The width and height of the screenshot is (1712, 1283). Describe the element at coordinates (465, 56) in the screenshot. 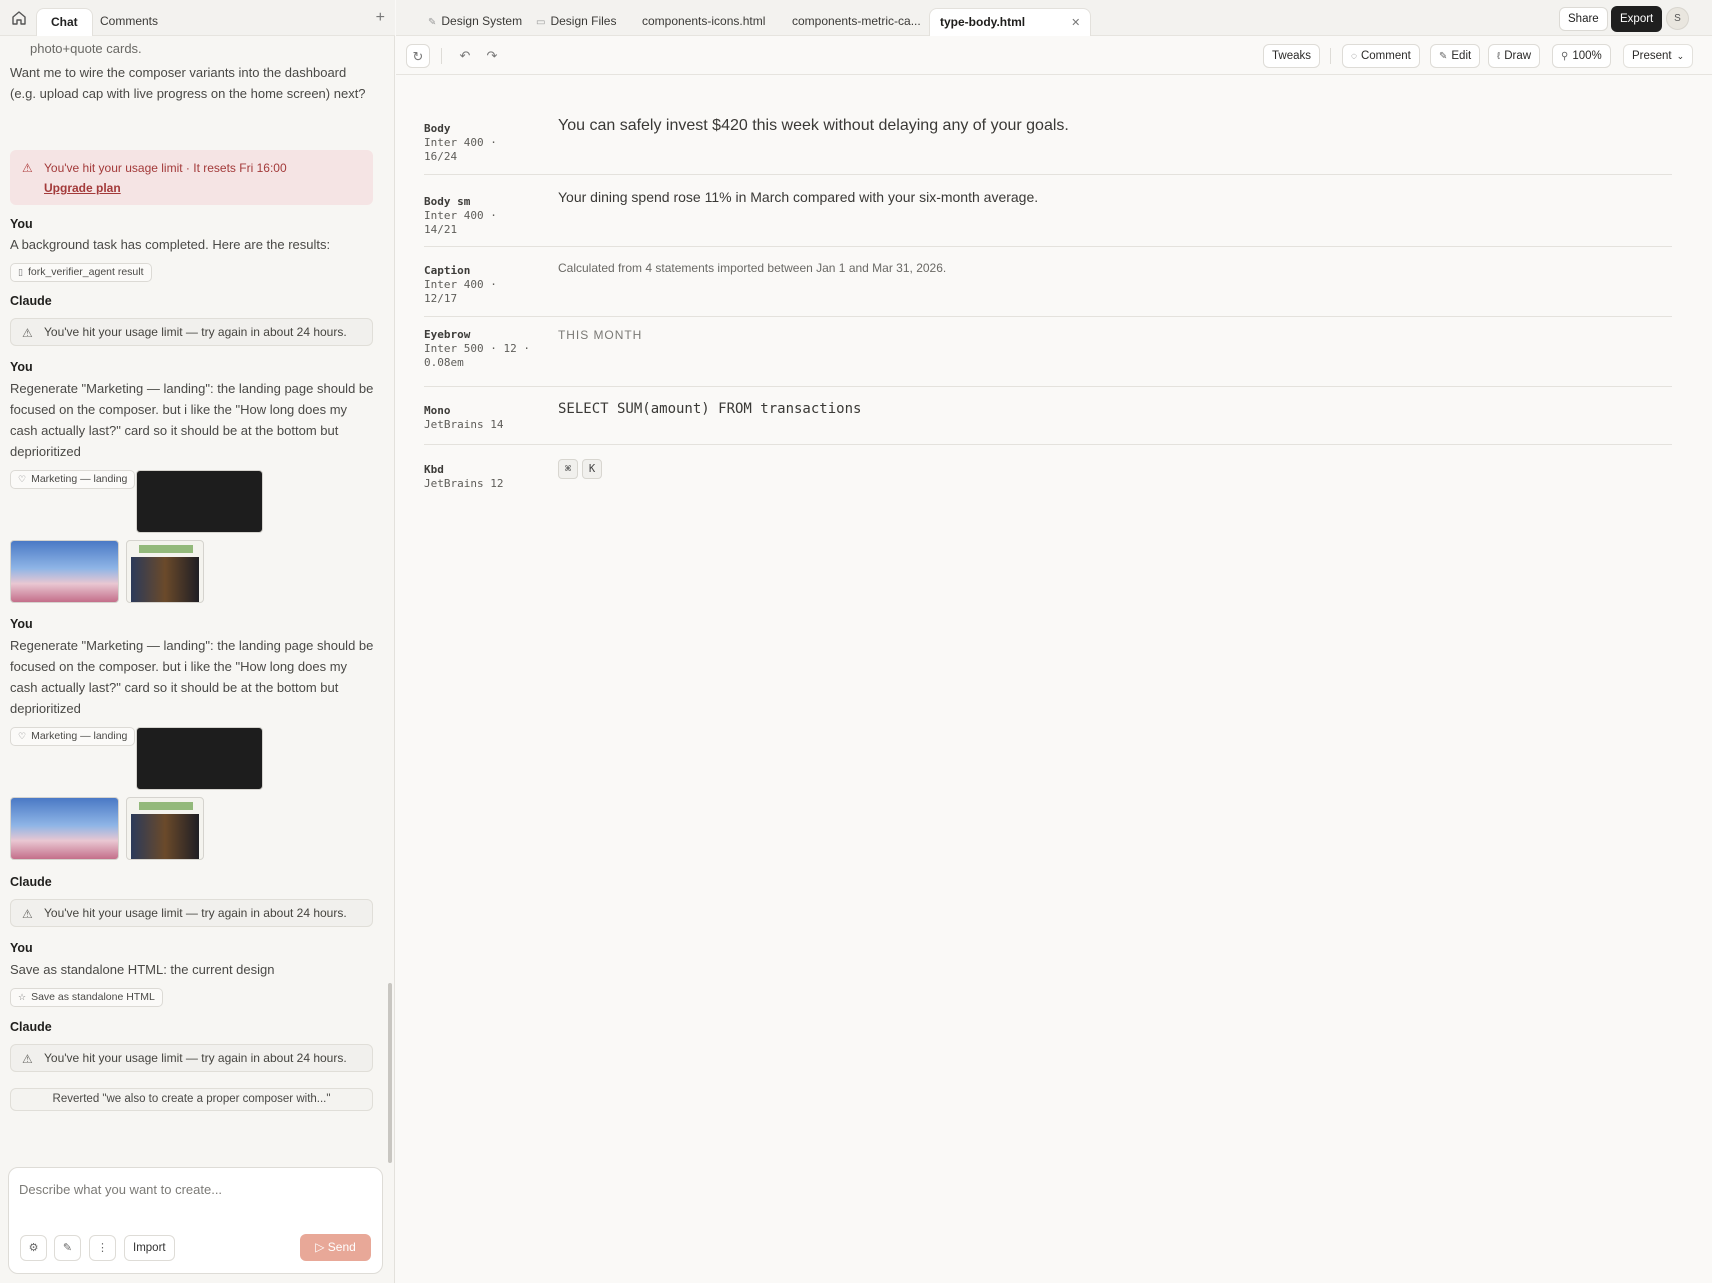

I see `undo-icon: ↶` at that location.